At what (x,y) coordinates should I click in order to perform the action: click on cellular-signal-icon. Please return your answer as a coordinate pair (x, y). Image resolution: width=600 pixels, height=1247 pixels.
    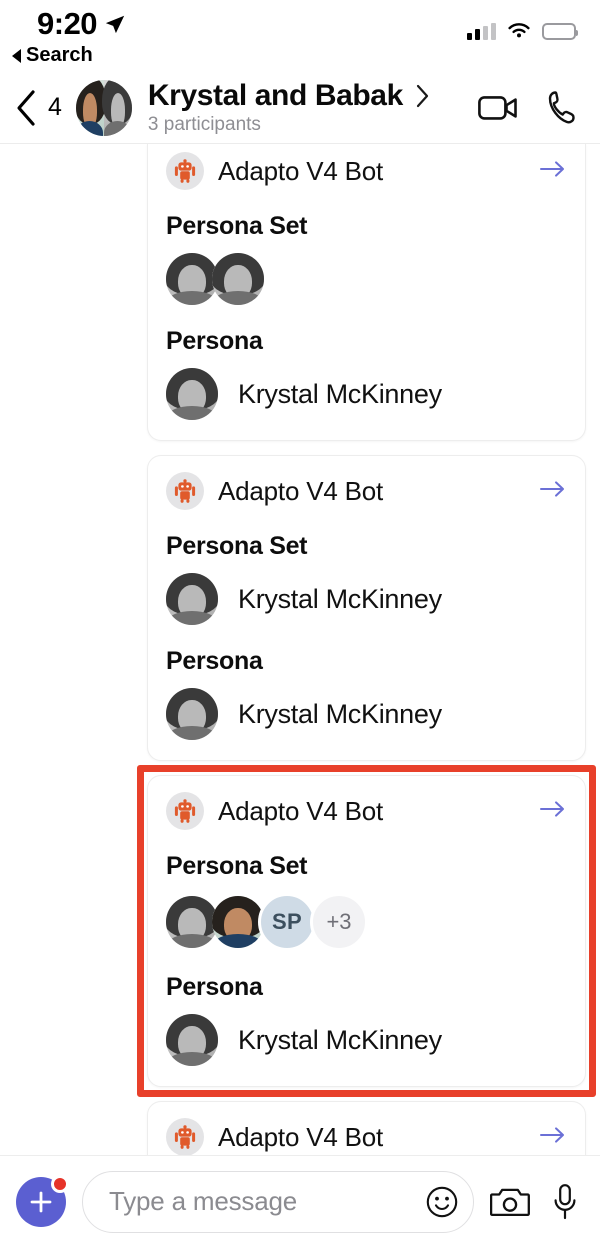
    Looking at the image, I should click on (481, 31).